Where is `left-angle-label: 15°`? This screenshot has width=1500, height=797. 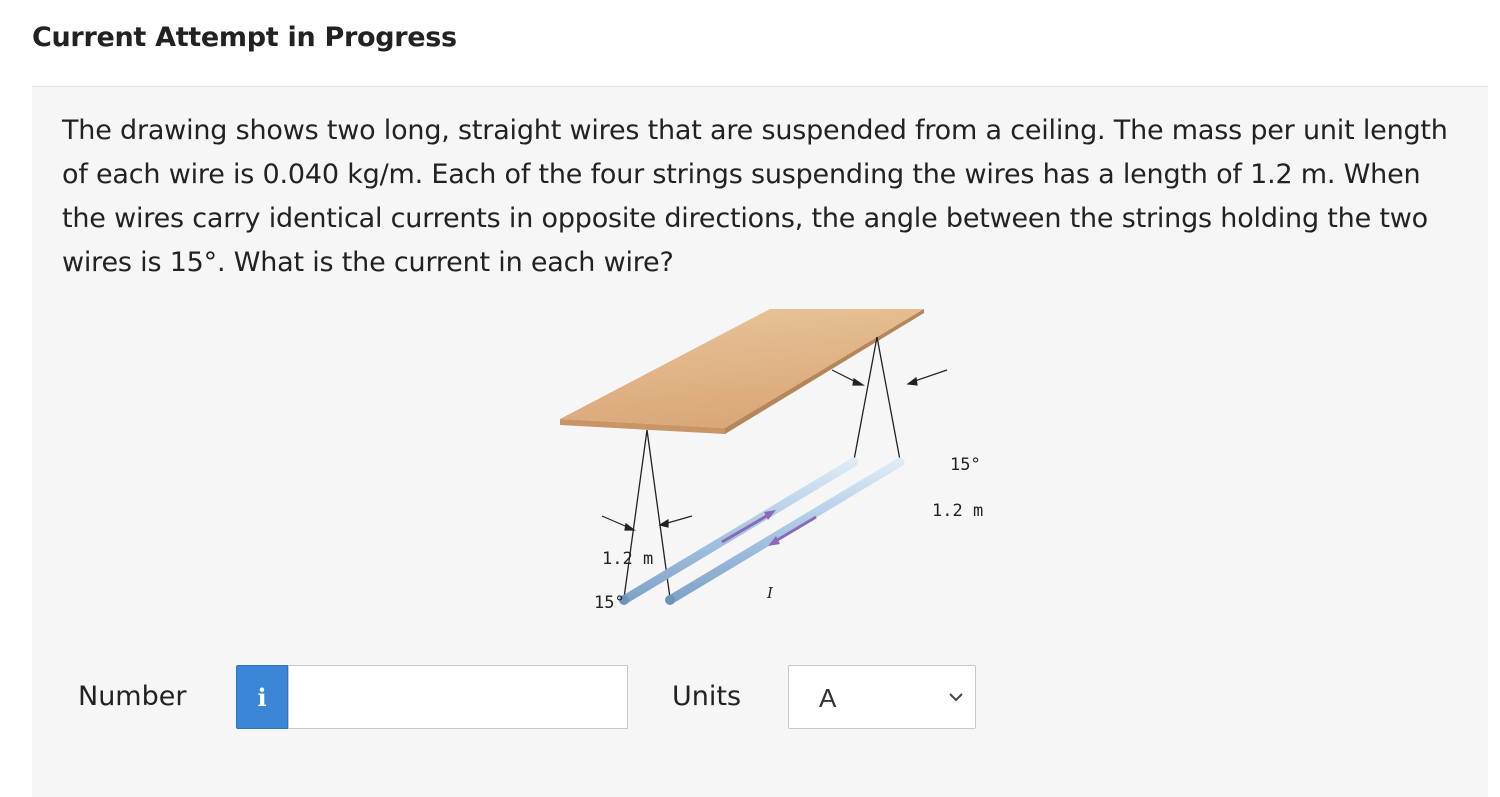 left-angle-label: 15° is located at coordinates (609, 603).